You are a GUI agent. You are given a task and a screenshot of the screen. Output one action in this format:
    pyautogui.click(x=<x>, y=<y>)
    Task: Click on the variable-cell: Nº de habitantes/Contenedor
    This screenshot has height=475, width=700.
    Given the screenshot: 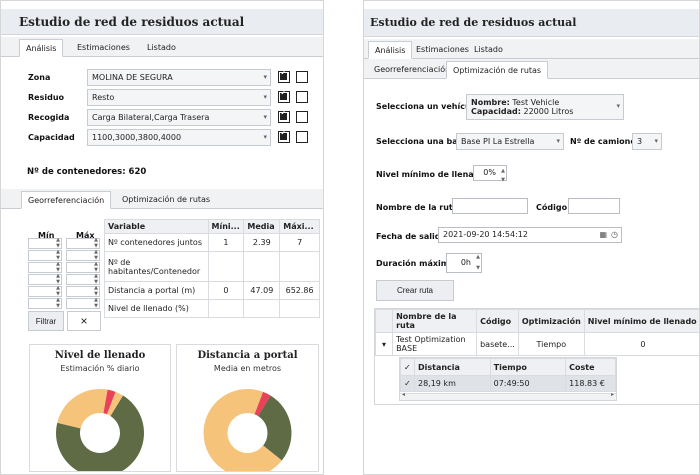 What is the action you would take?
    pyautogui.click(x=156, y=266)
    